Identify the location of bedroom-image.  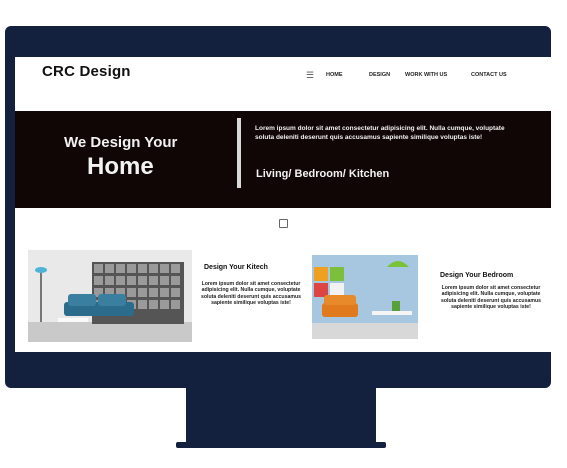
(365, 297).